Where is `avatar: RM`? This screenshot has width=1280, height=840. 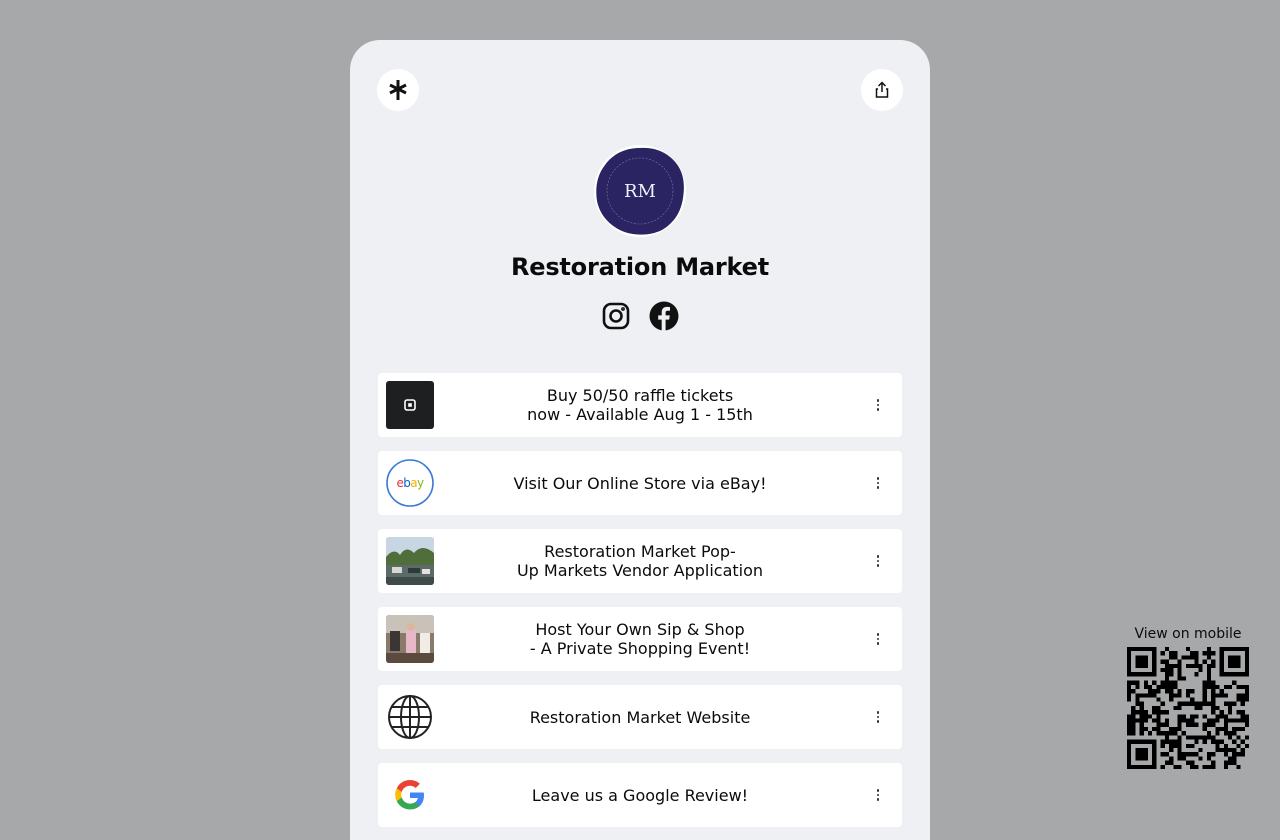
avatar: RM is located at coordinates (640, 191).